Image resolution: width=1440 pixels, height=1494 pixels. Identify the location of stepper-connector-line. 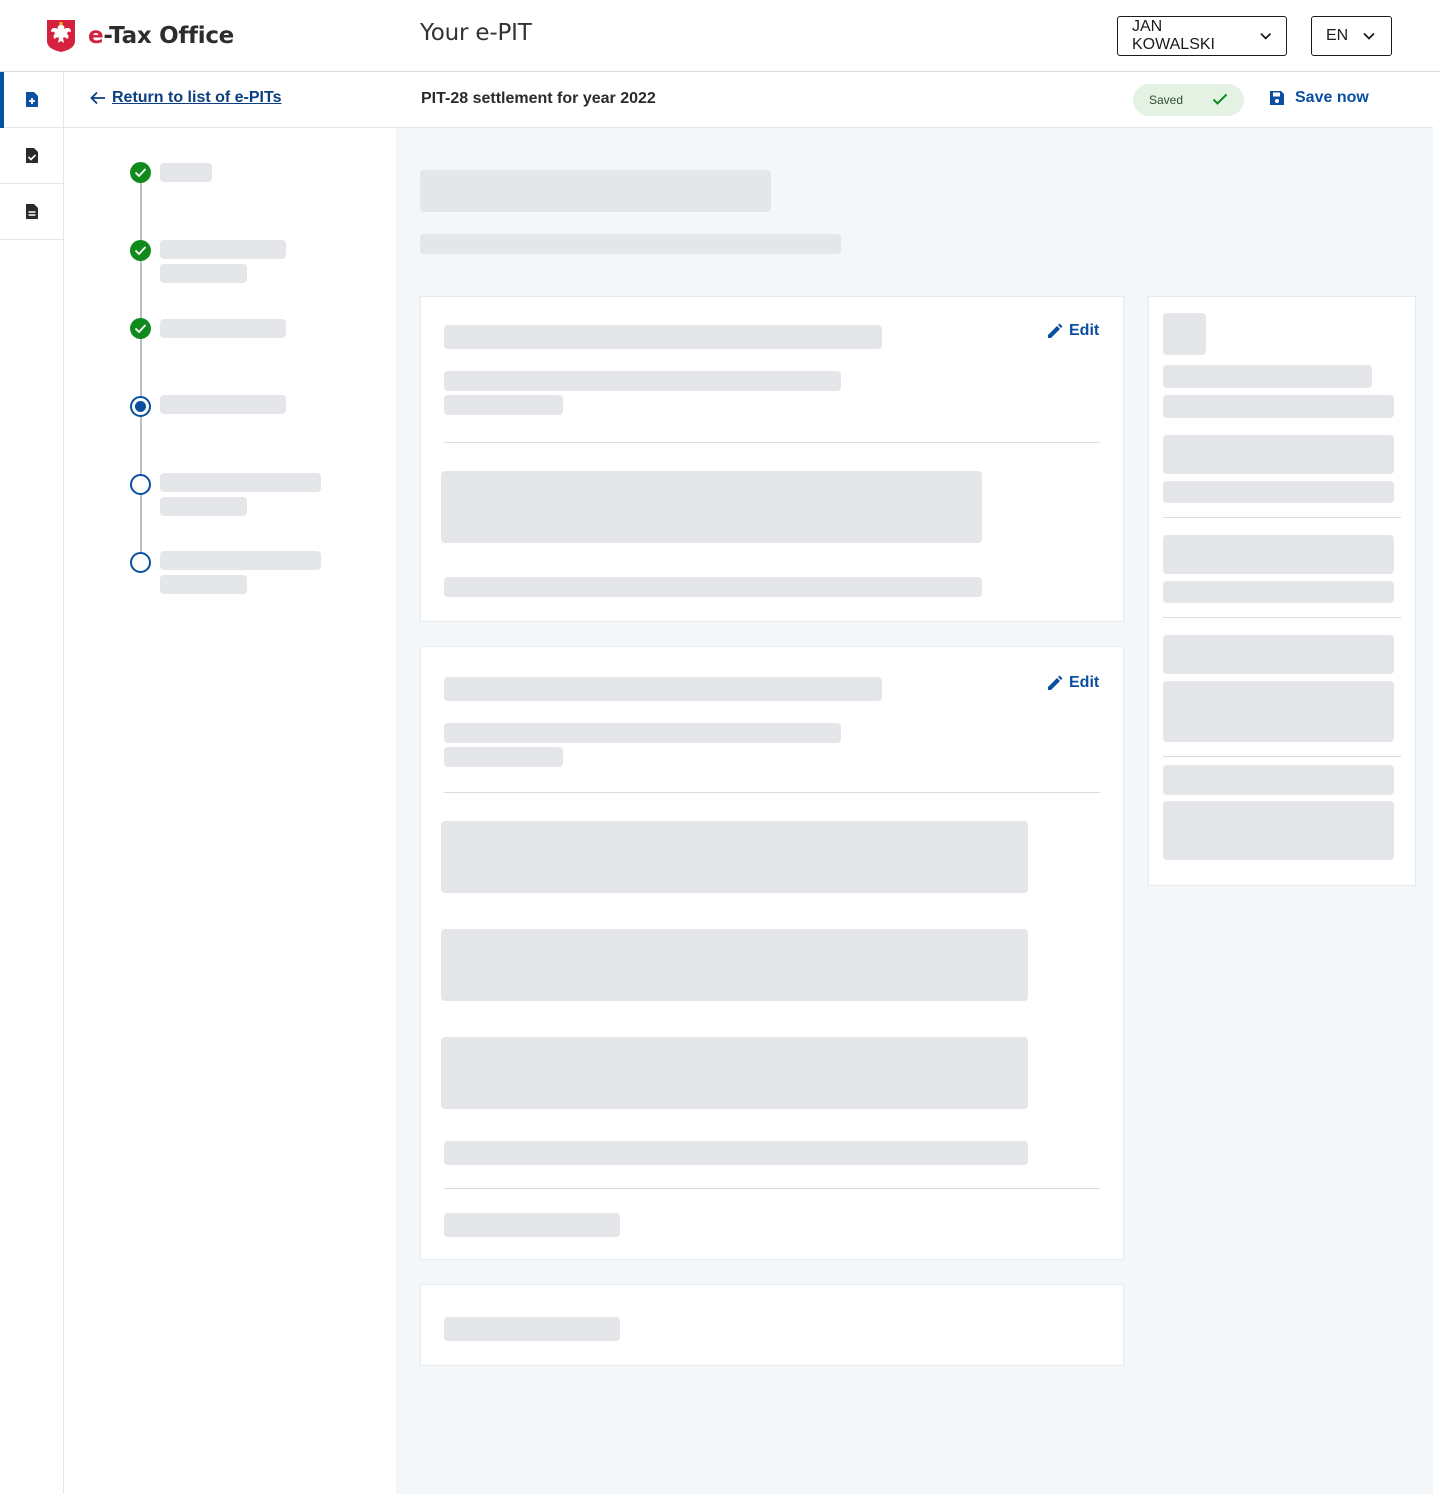
(141, 367).